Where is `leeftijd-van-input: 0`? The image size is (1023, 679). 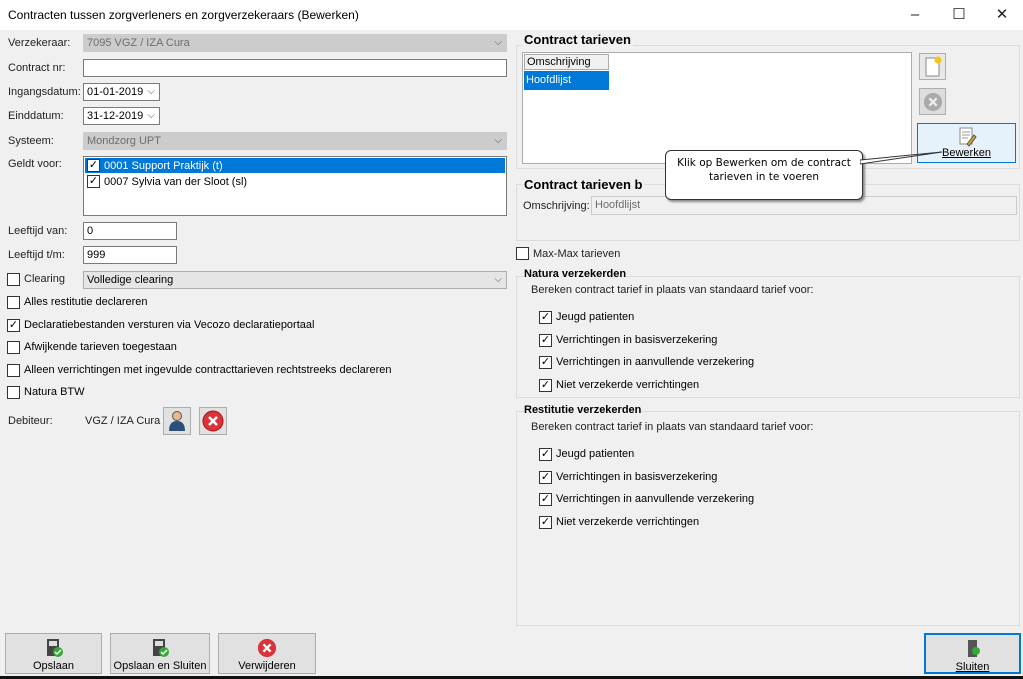 leeftijd-van-input: 0 is located at coordinates (130, 231).